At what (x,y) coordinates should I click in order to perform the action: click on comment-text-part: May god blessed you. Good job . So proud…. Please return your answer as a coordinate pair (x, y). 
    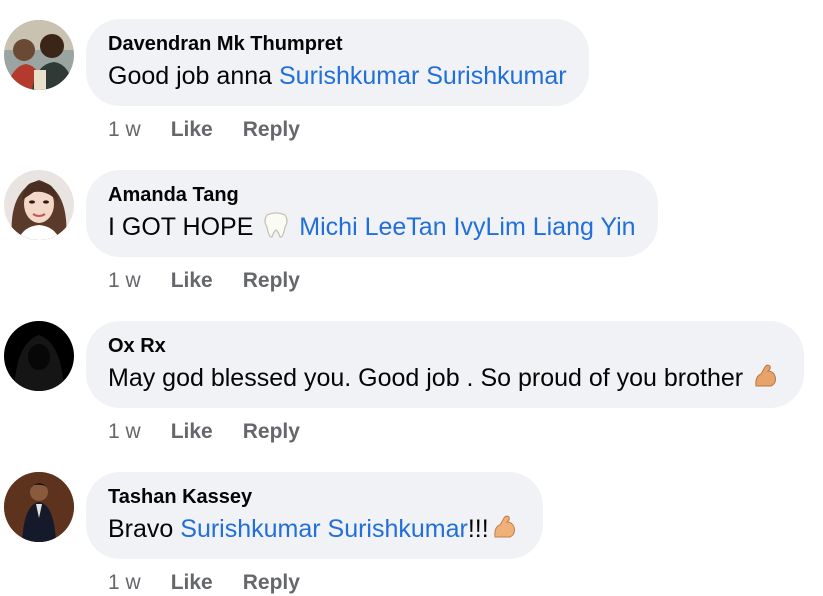
    Looking at the image, I should click on (429, 378).